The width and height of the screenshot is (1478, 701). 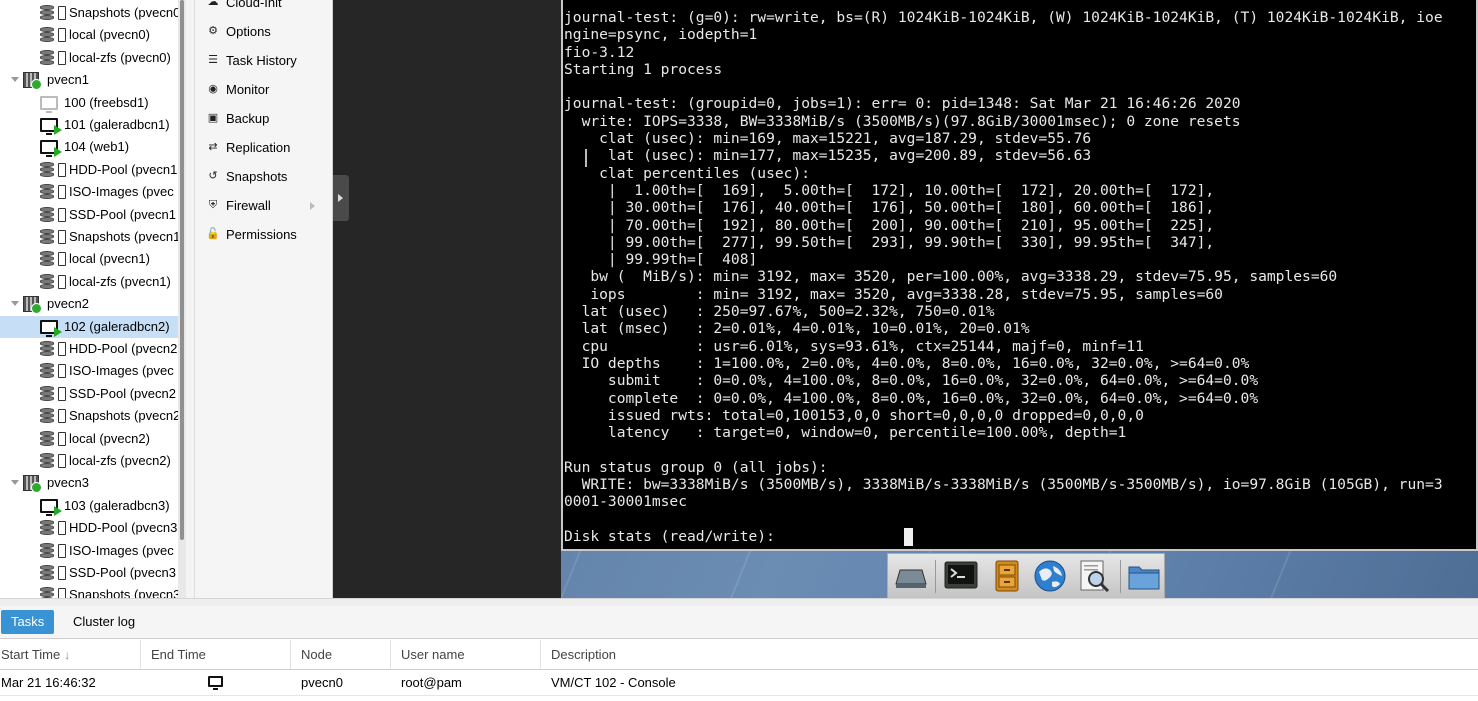 What do you see at coordinates (123, 528) in the screenshot?
I see `tree-item-label: HDD-Pool (pvecn3` at bounding box center [123, 528].